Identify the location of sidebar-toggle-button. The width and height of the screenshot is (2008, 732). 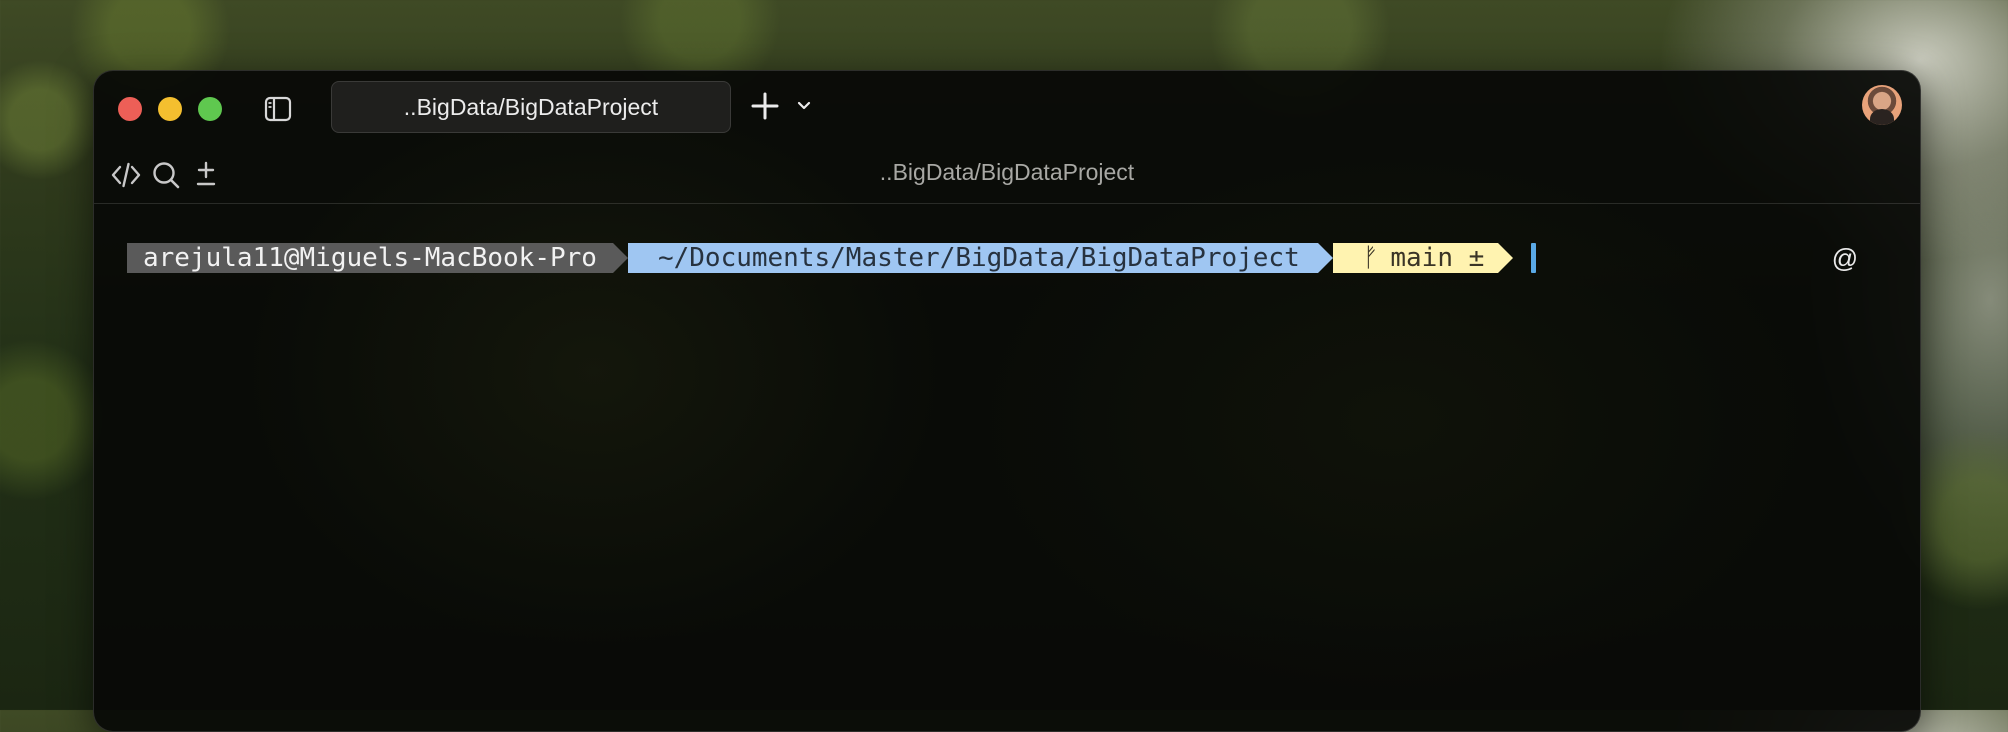
(278, 109).